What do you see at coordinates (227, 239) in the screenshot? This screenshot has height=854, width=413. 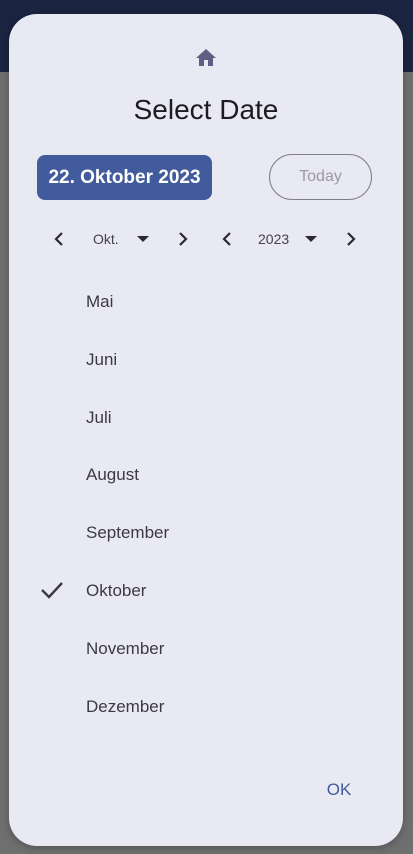 I see `previous-year-icon` at bounding box center [227, 239].